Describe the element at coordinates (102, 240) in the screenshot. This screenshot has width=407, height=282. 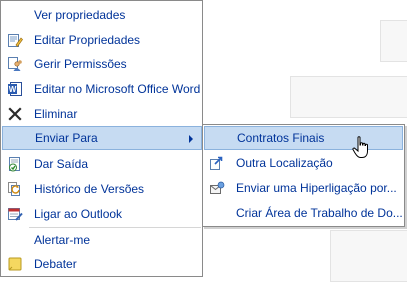
I see `menu-item-alert-me: Alertar-me` at that location.